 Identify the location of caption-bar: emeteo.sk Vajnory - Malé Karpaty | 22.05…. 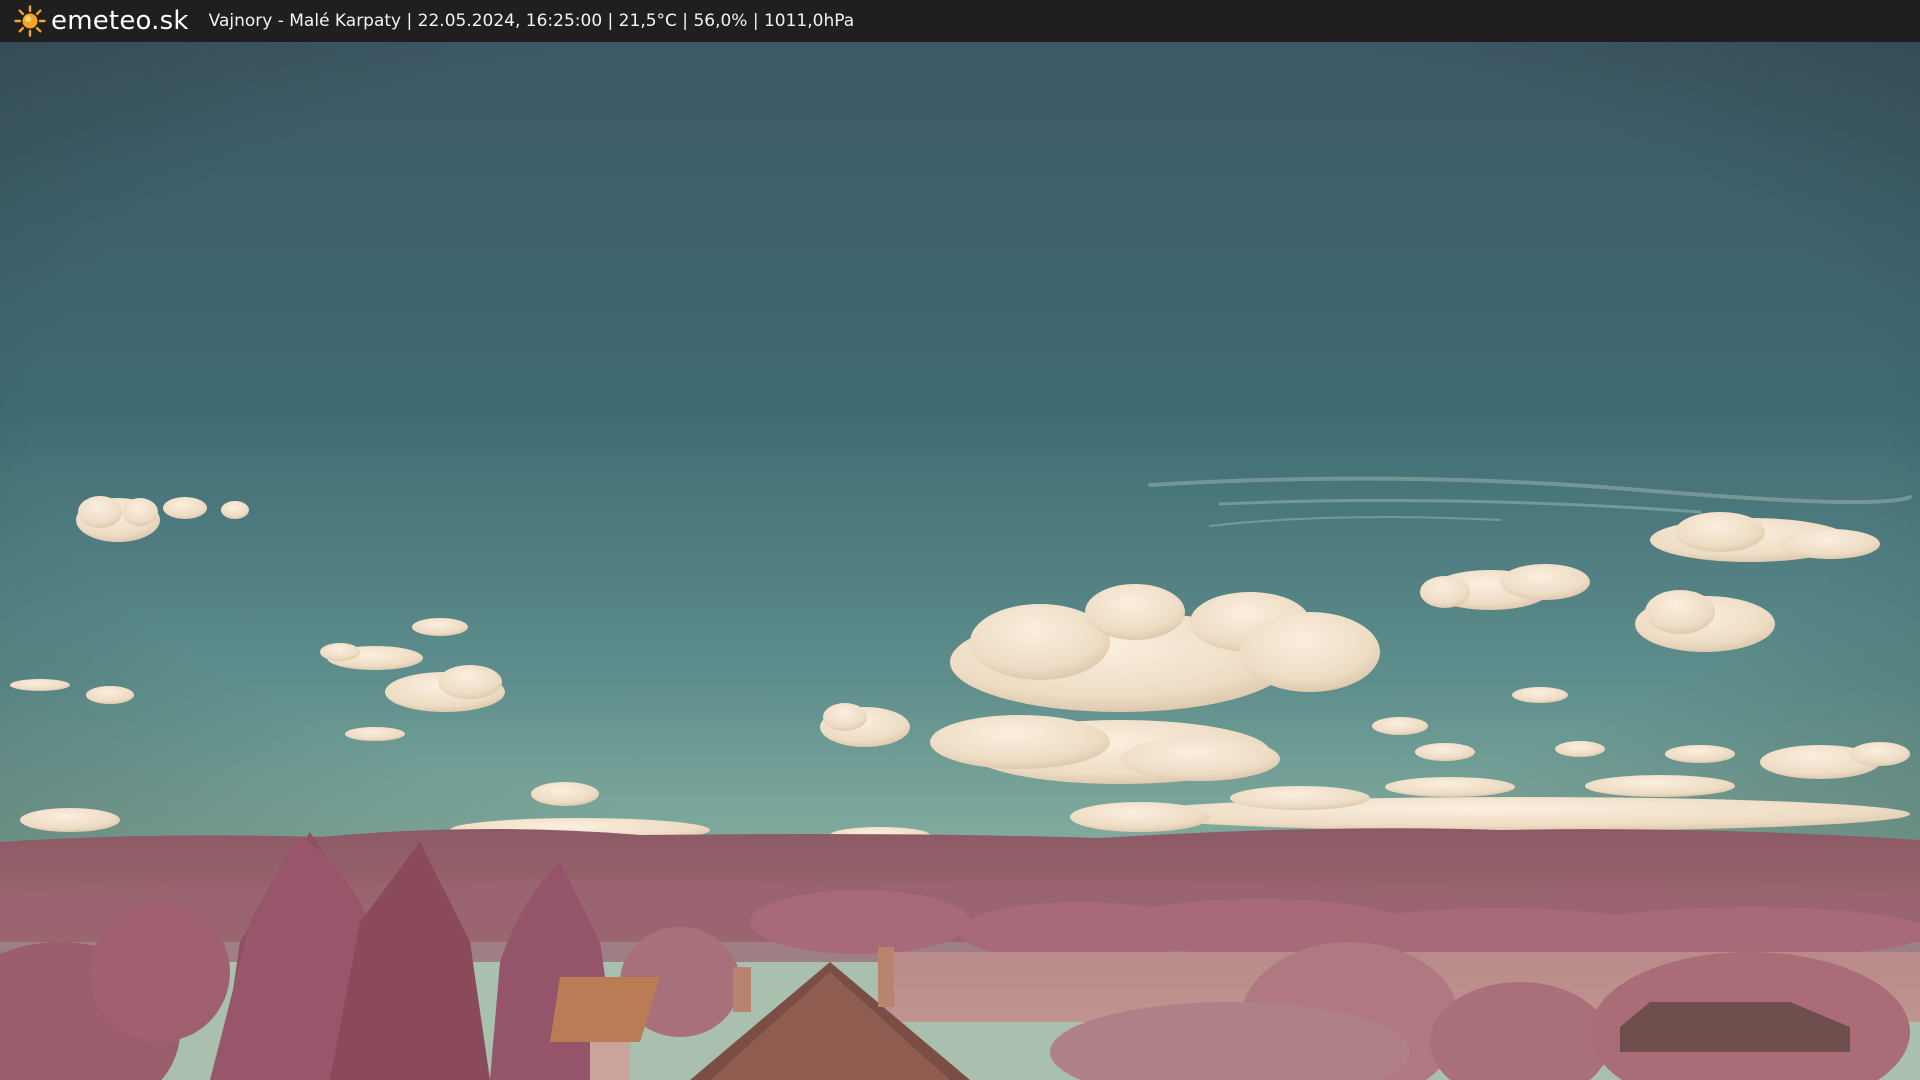
(960, 21).